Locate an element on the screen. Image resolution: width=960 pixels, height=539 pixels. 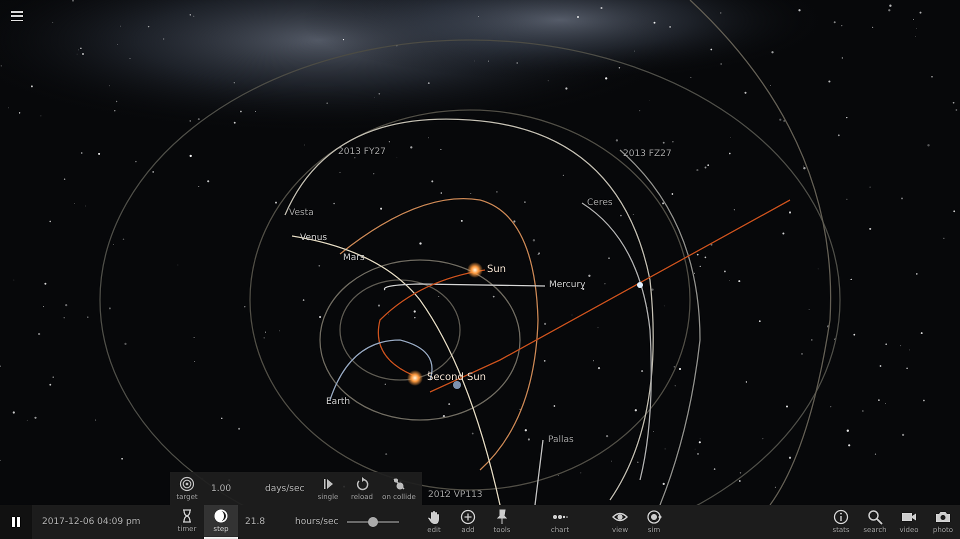
speed-unit: days/sec is located at coordinates (285, 489).